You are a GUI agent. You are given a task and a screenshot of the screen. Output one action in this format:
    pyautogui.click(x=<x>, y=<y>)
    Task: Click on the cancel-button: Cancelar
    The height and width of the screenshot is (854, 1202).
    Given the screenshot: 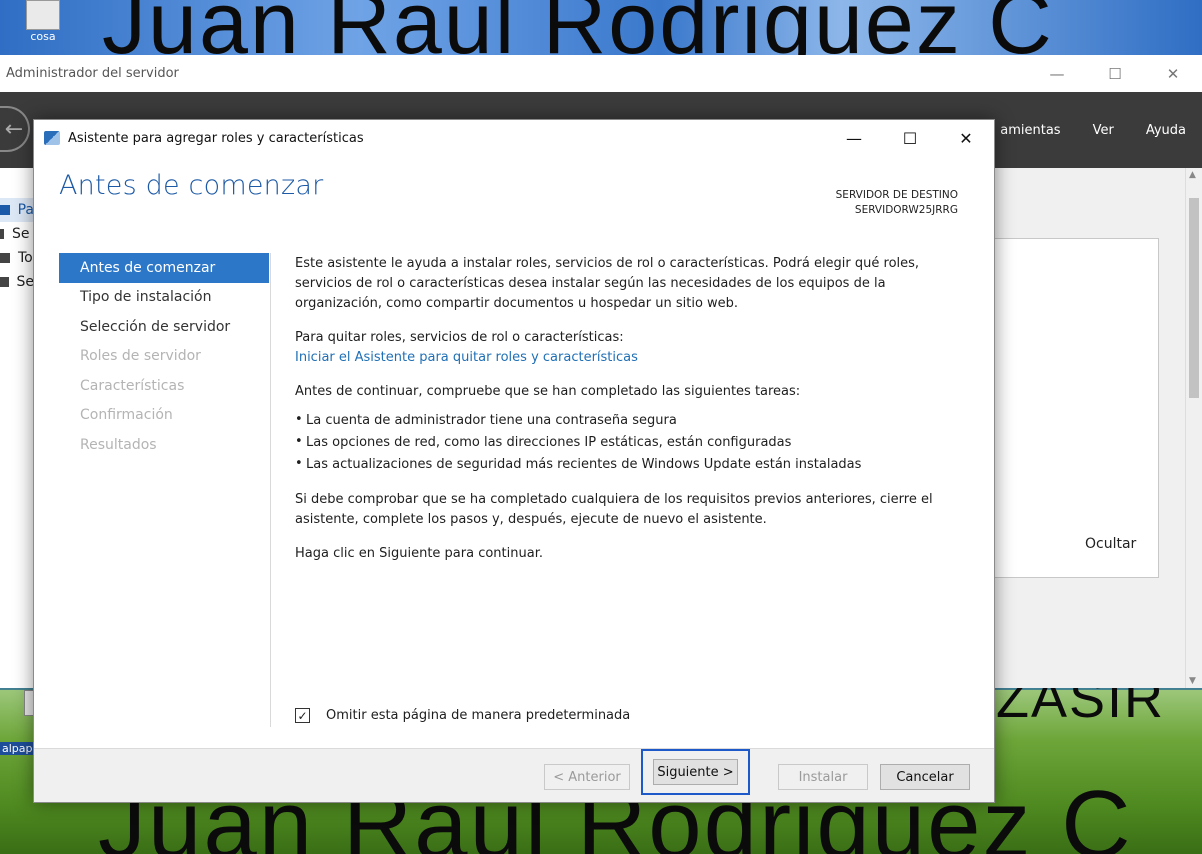 What is the action you would take?
    pyautogui.click(x=925, y=777)
    